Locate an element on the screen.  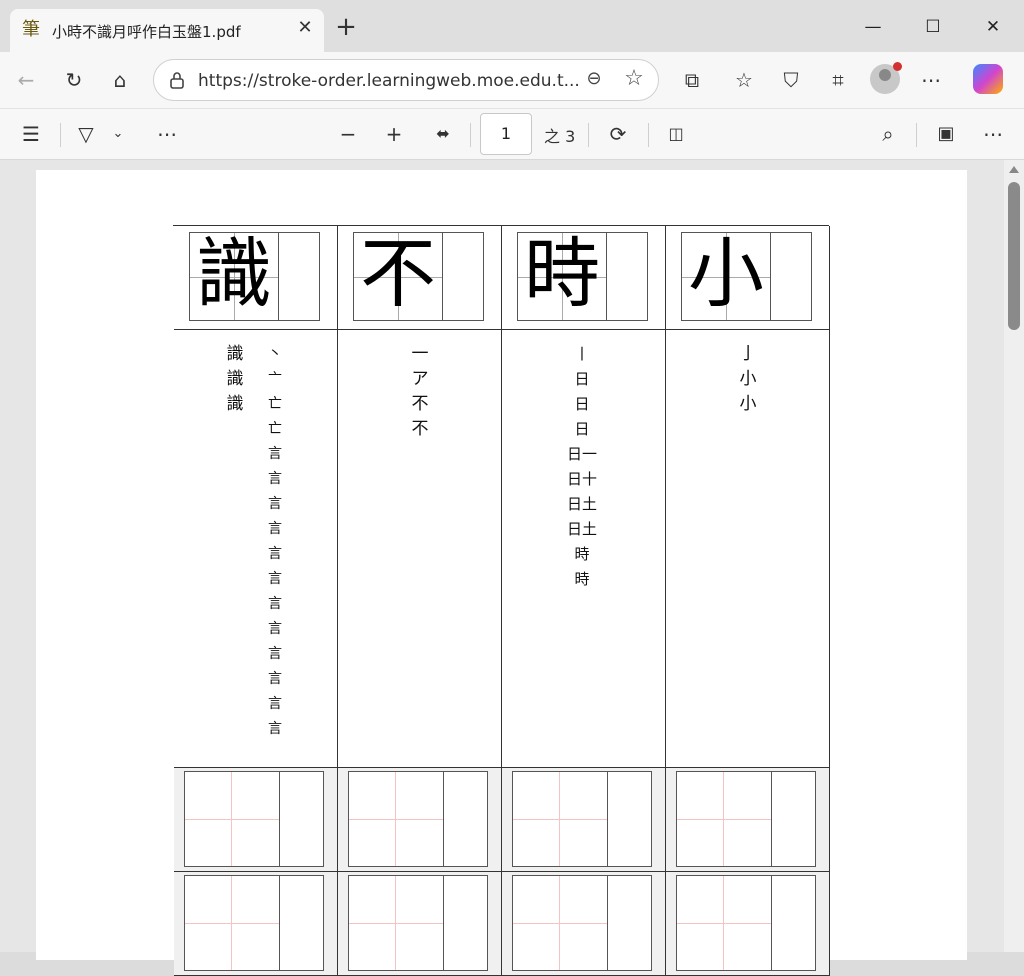
character-box: 識 is located at coordinates (254, 275).